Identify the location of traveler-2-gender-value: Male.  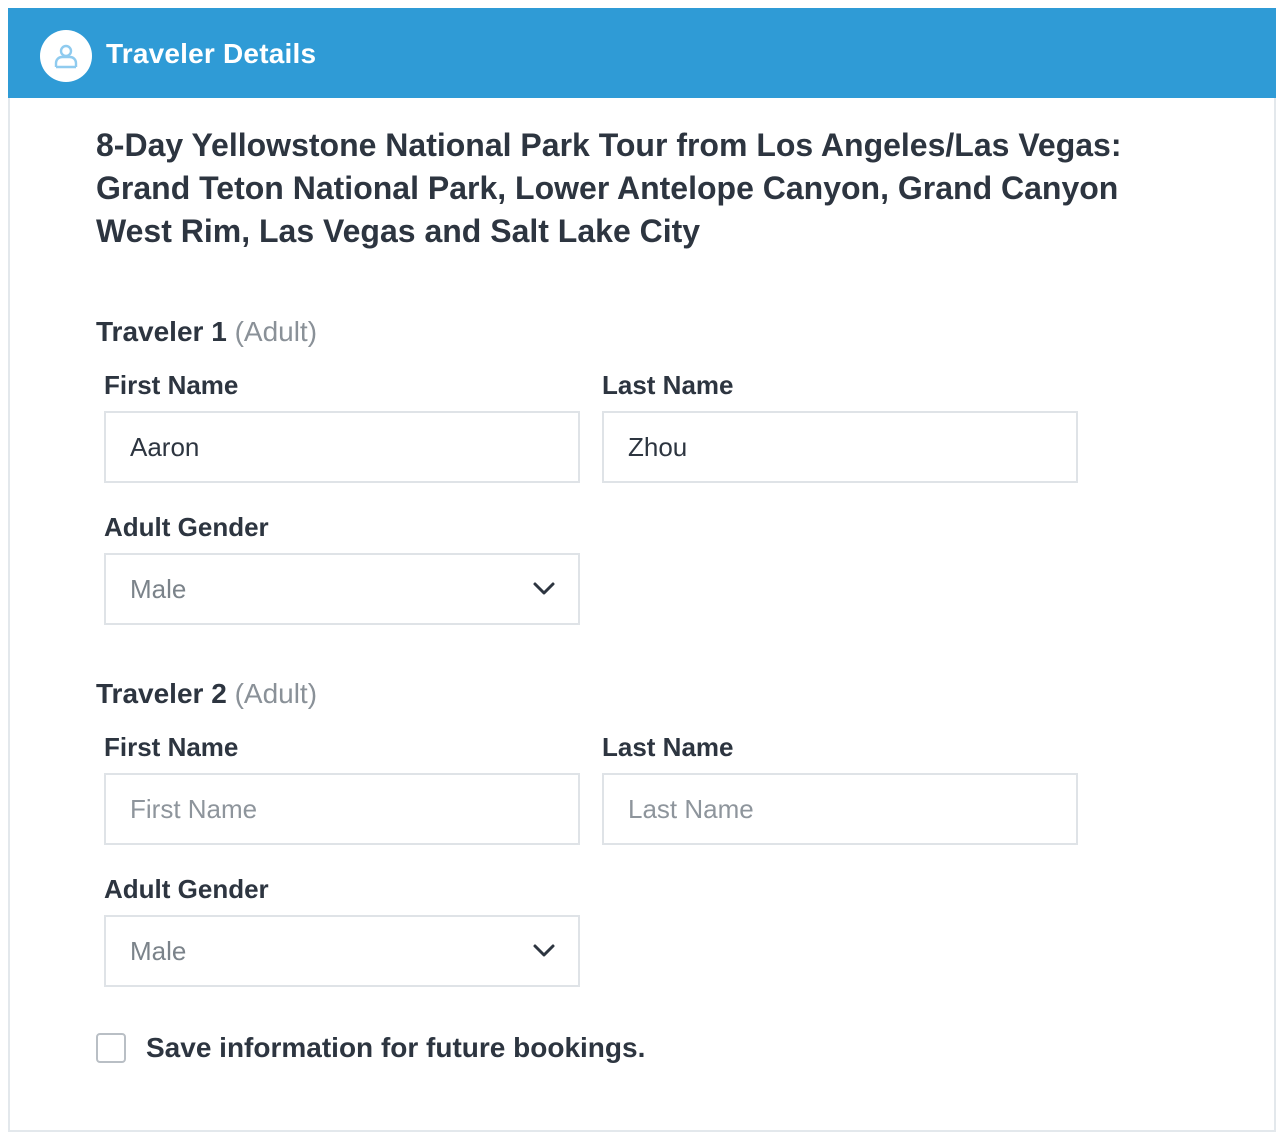
(158, 950).